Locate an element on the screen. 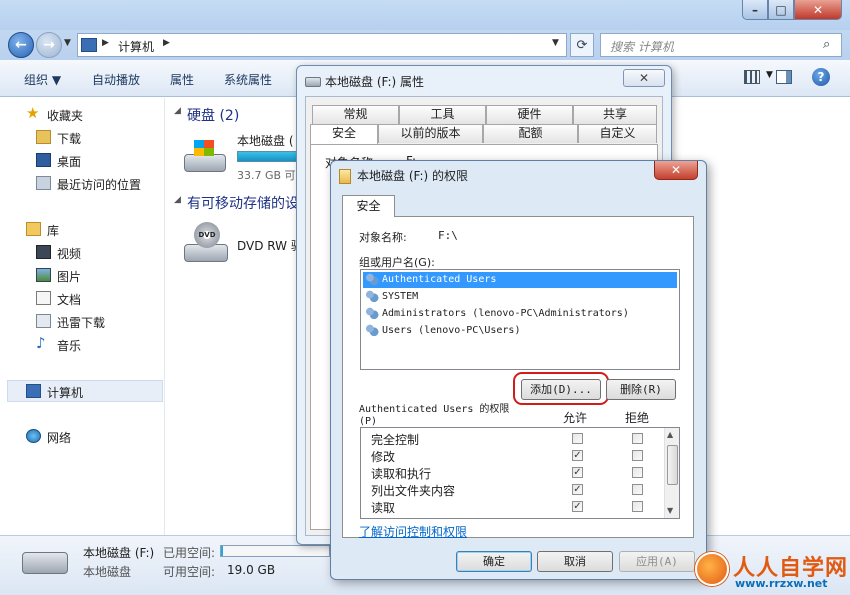  sidebar-item-pictures: 图片 is located at coordinates (81, 276).